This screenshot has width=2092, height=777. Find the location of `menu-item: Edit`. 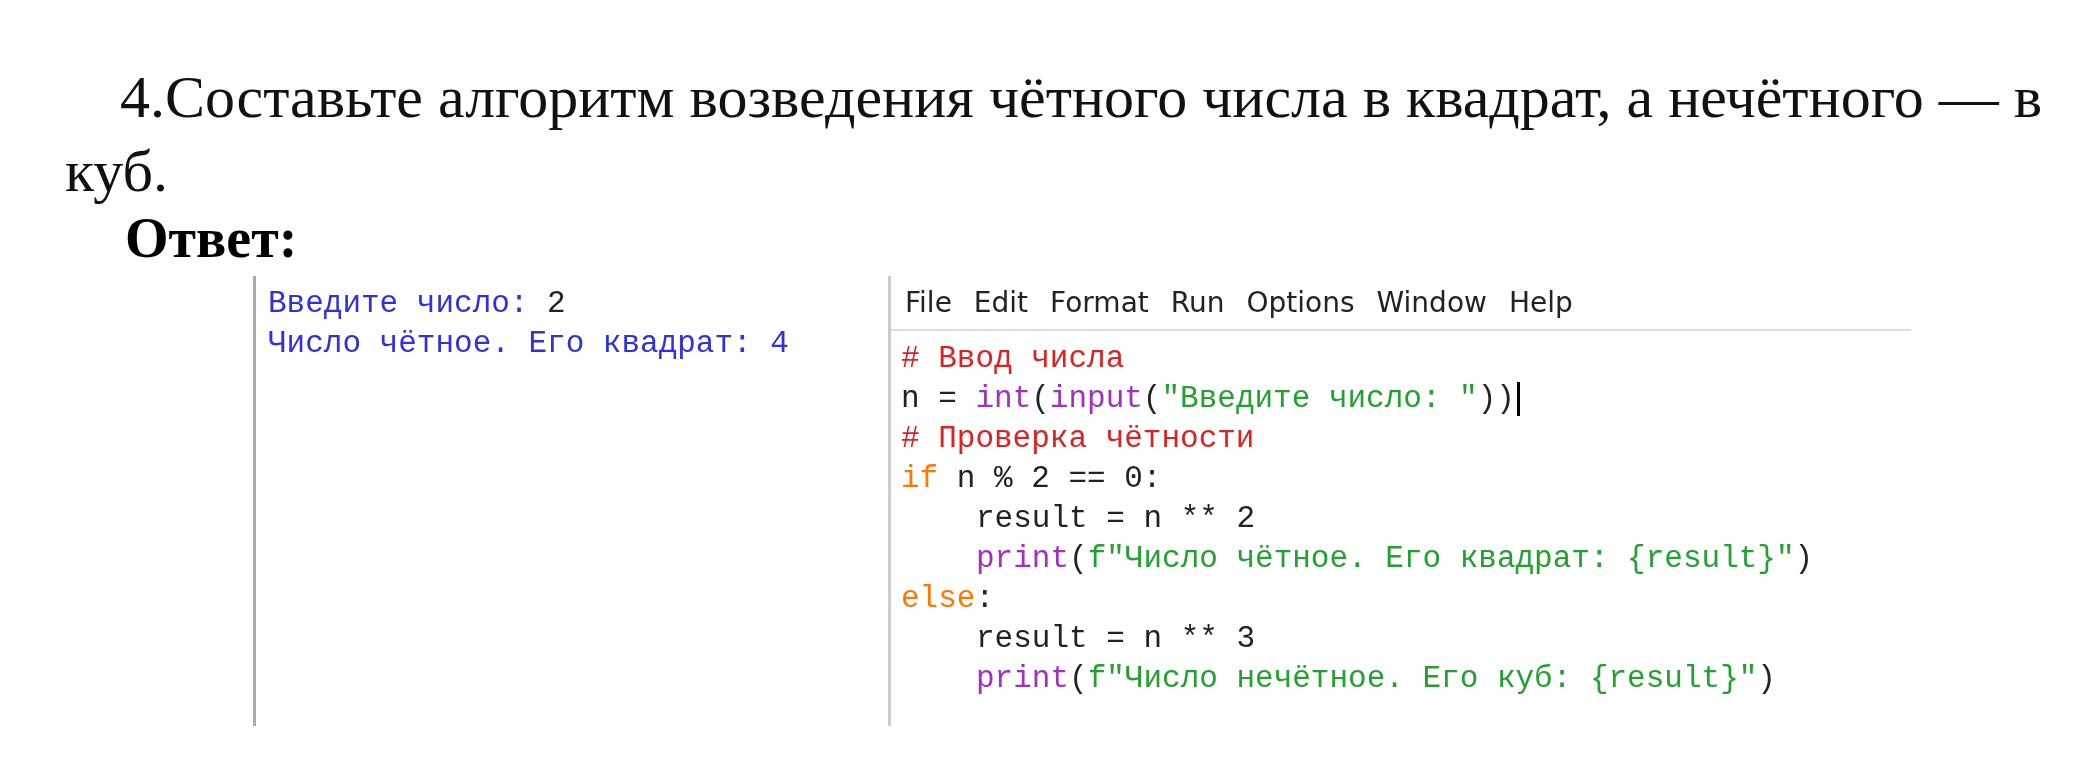

menu-item: Edit is located at coordinates (1001, 302).